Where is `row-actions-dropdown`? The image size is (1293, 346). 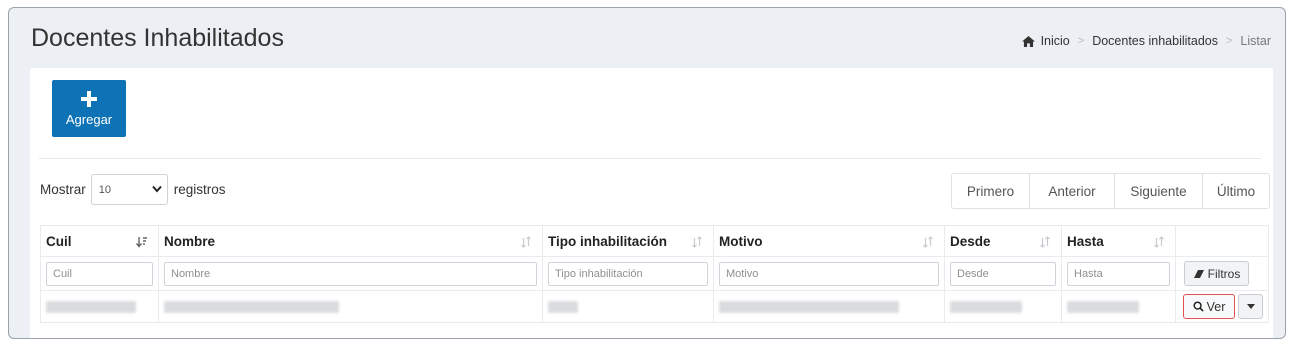 row-actions-dropdown is located at coordinates (1250, 306).